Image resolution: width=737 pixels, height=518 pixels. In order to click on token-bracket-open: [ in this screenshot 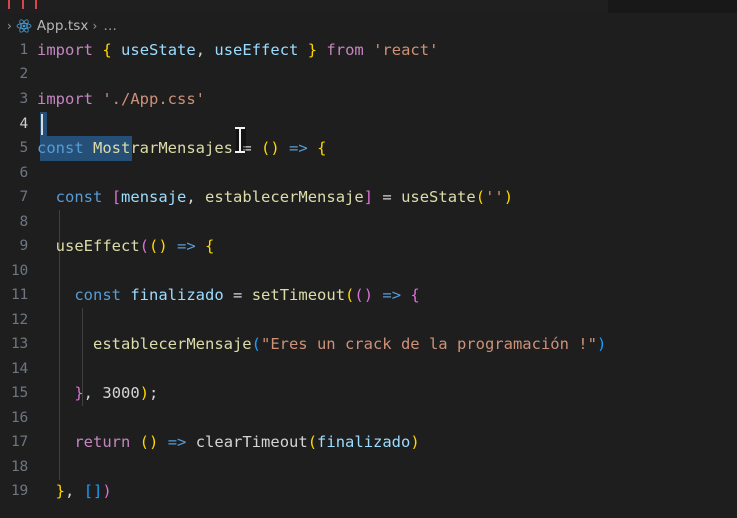, I will do `click(116, 197)`.